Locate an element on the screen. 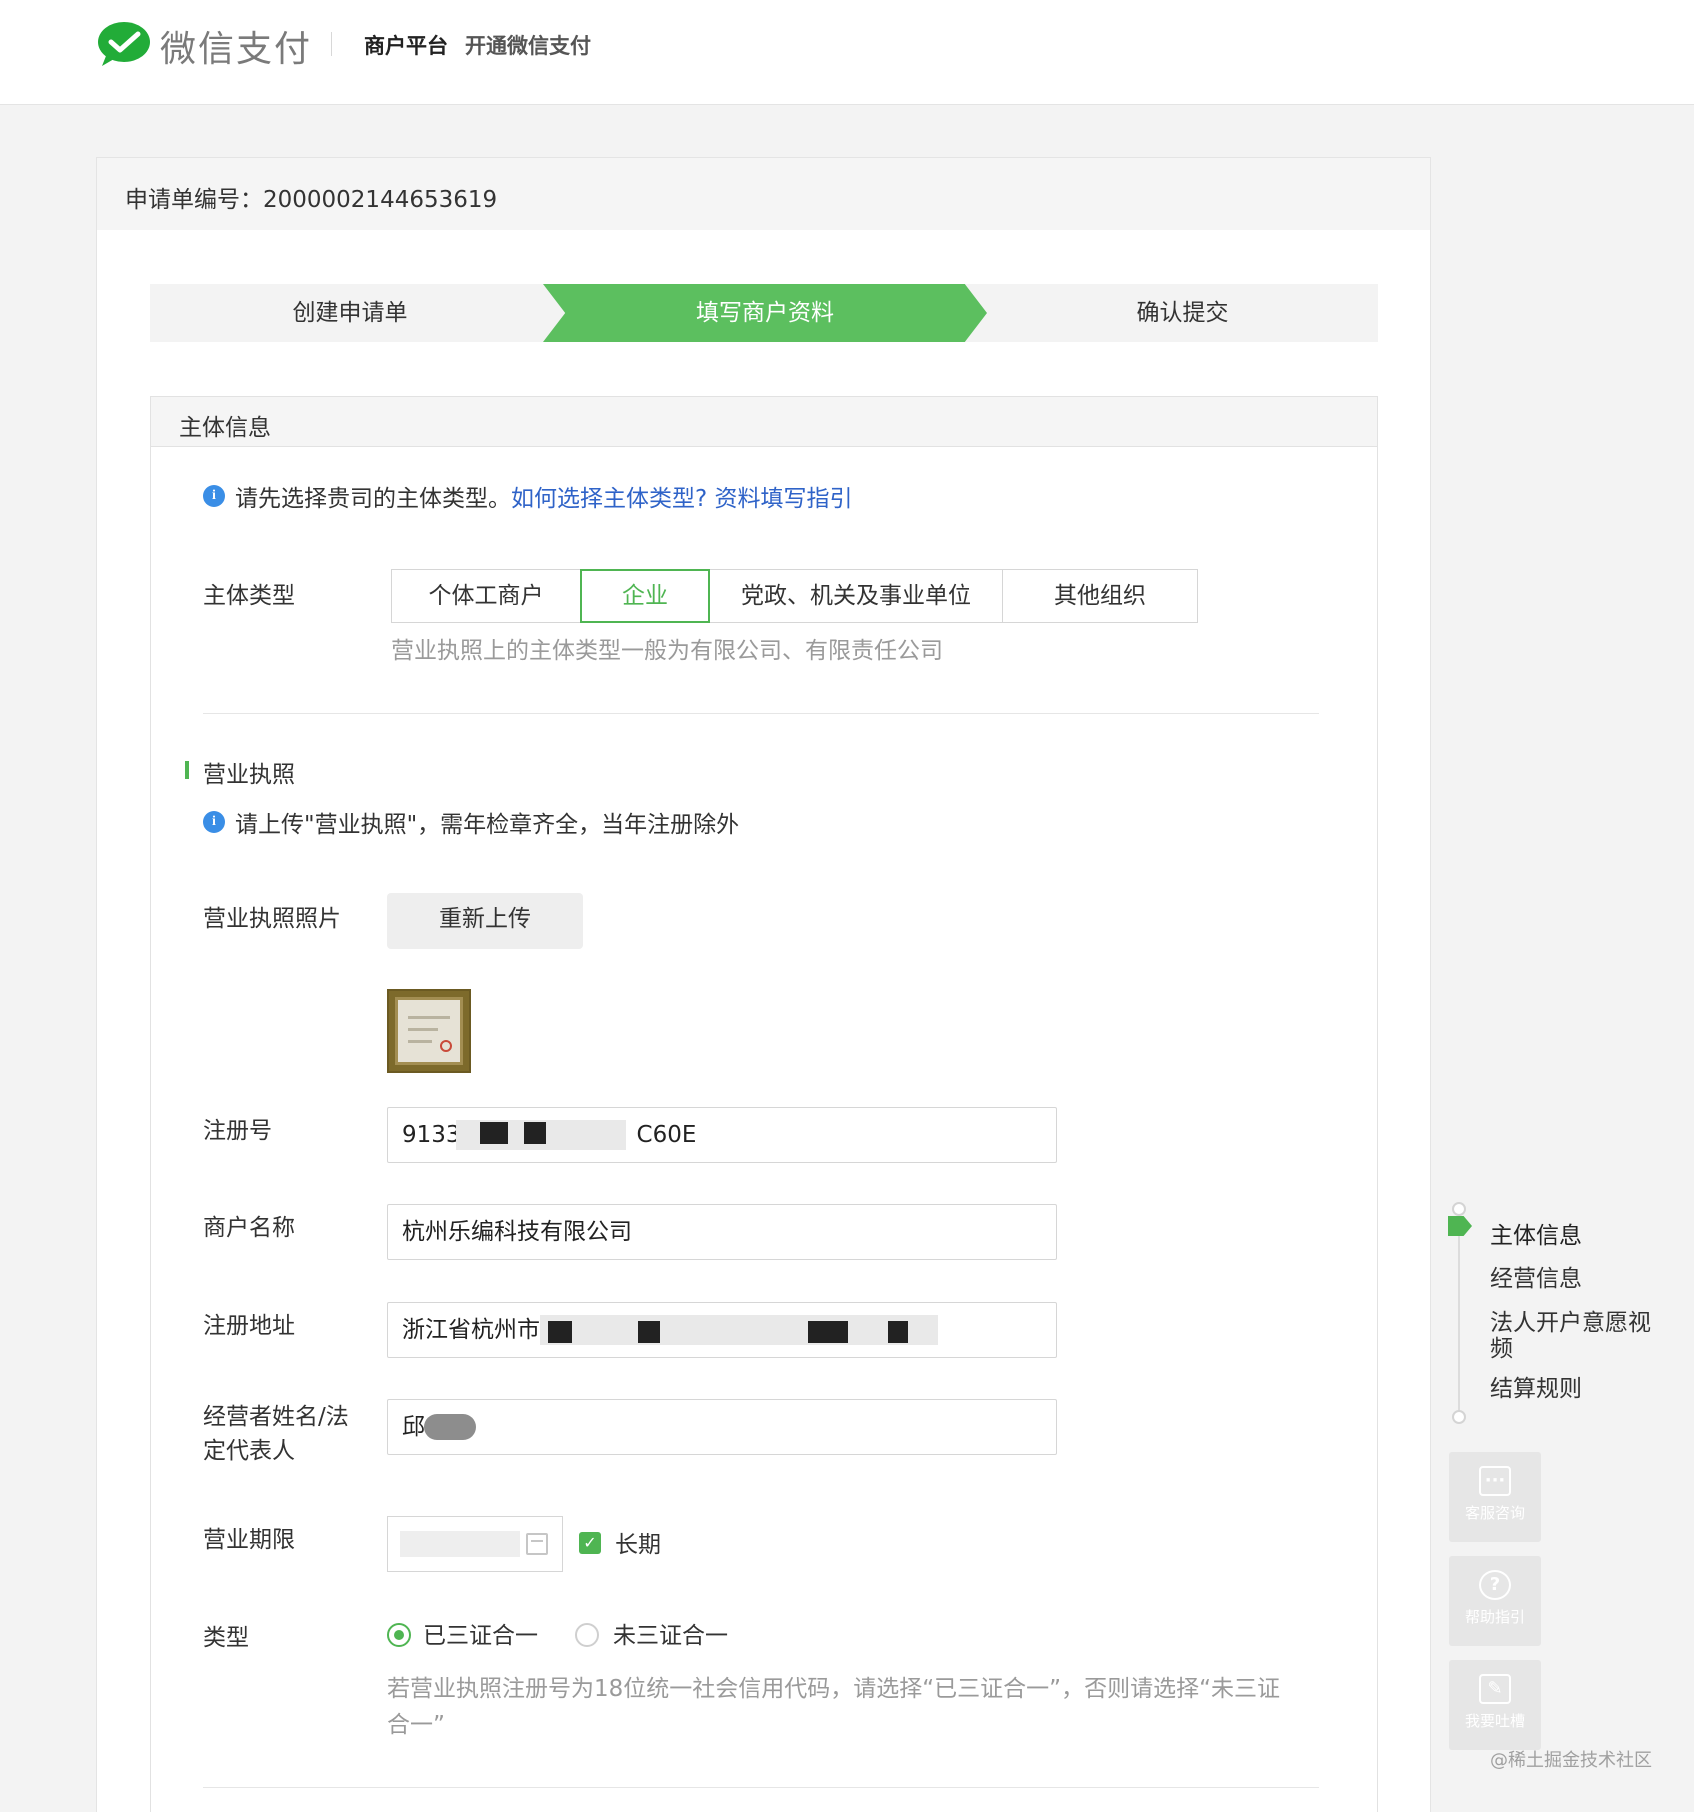  radio-not-three-in-one is located at coordinates (587, 1635).